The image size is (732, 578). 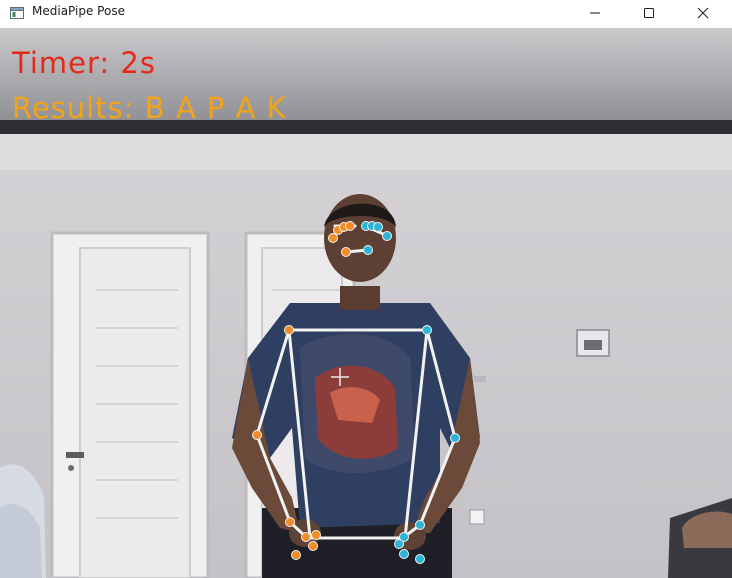 What do you see at coordinates (84, 63) in the screenshot?
I see `timer-overlay: Timer: 2s` at bounding box center [84, 63].